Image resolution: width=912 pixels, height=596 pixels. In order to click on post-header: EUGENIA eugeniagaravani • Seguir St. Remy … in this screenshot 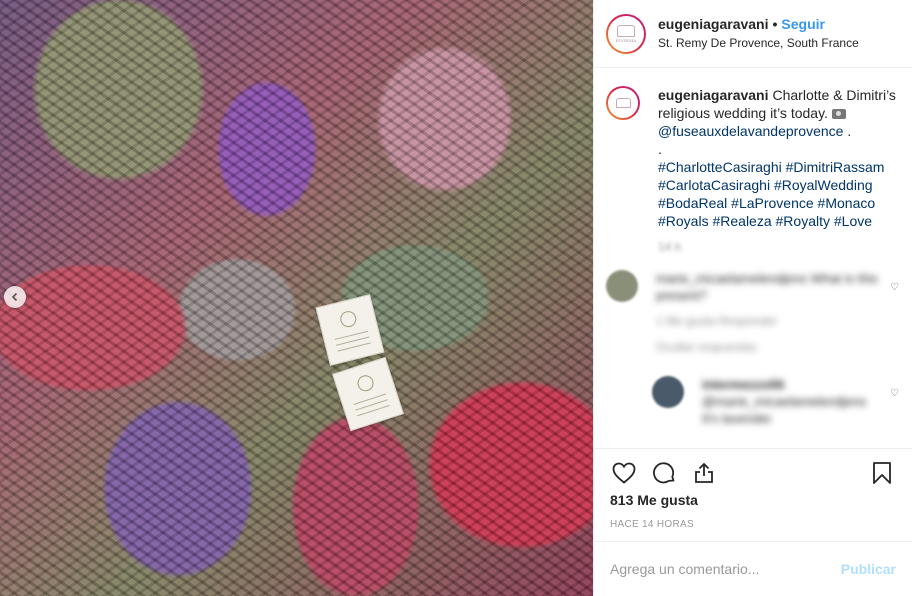, I will do `click(753, 34)`.